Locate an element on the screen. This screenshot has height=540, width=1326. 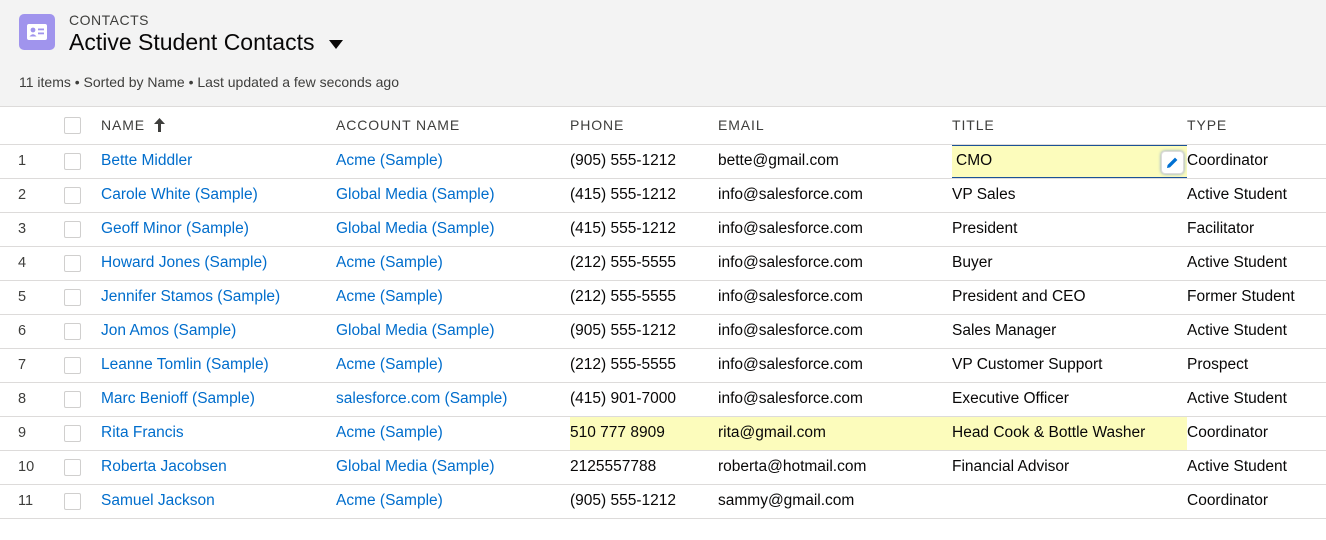
title-cell: President and CEO is located at coordinates (1069, 297).